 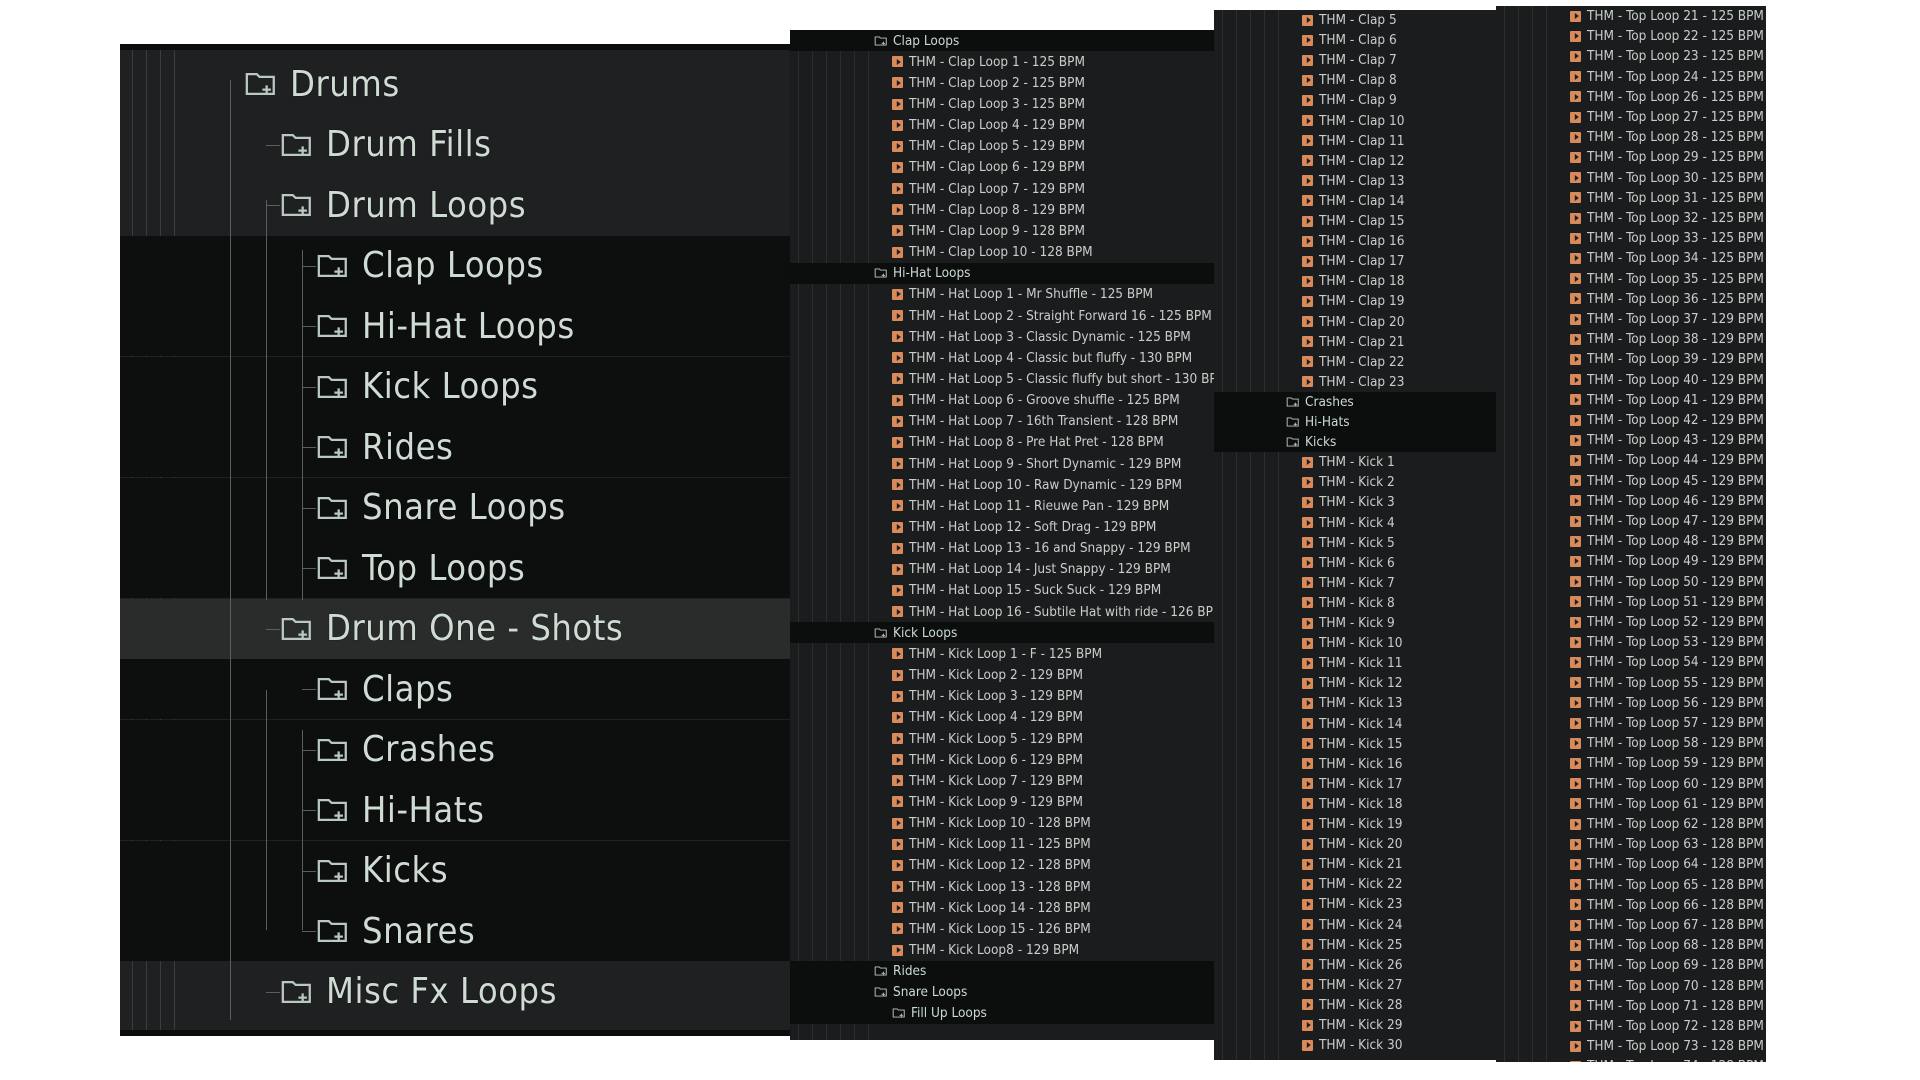 I want to click on file-row: THM - Hat Loop 11 - Rieuwe Pan - 129 BPM, so click(x=1002, y=505).